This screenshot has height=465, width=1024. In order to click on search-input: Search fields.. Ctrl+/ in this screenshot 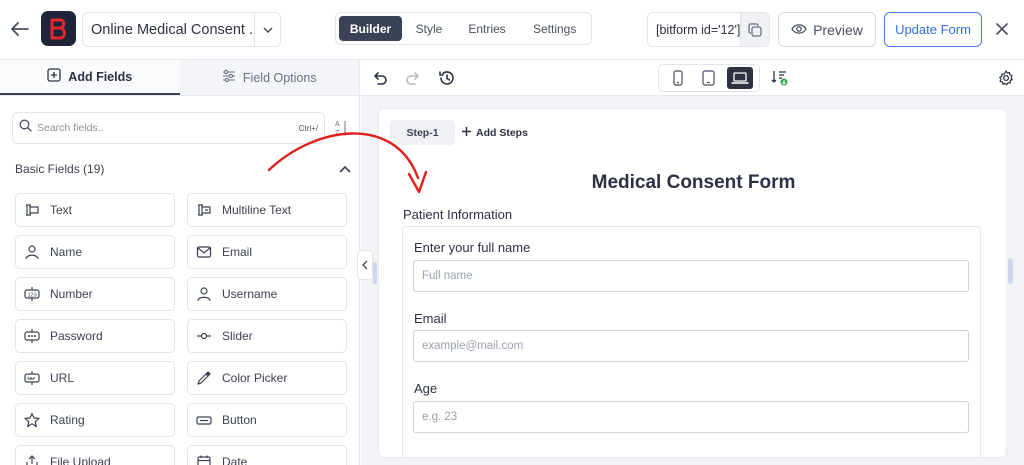, I will do `click(168, 128)`.